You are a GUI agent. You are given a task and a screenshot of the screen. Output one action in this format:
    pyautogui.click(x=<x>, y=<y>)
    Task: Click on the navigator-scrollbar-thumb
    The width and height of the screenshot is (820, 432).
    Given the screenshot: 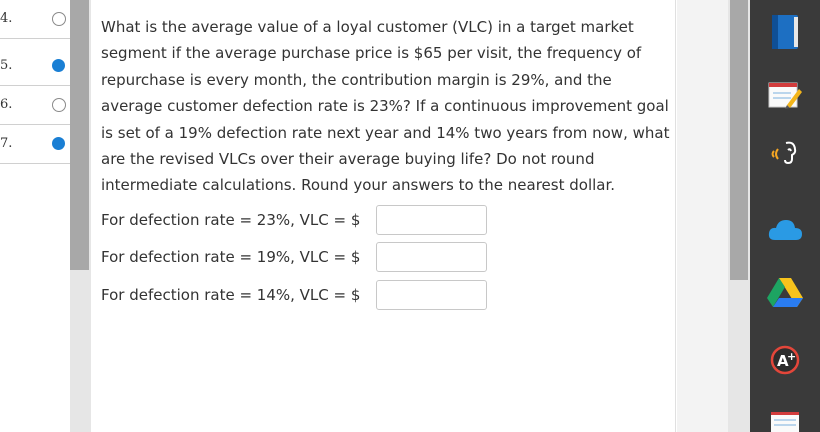 What is the action you would take?
    pyautogui.click(x=79, y=135)
    